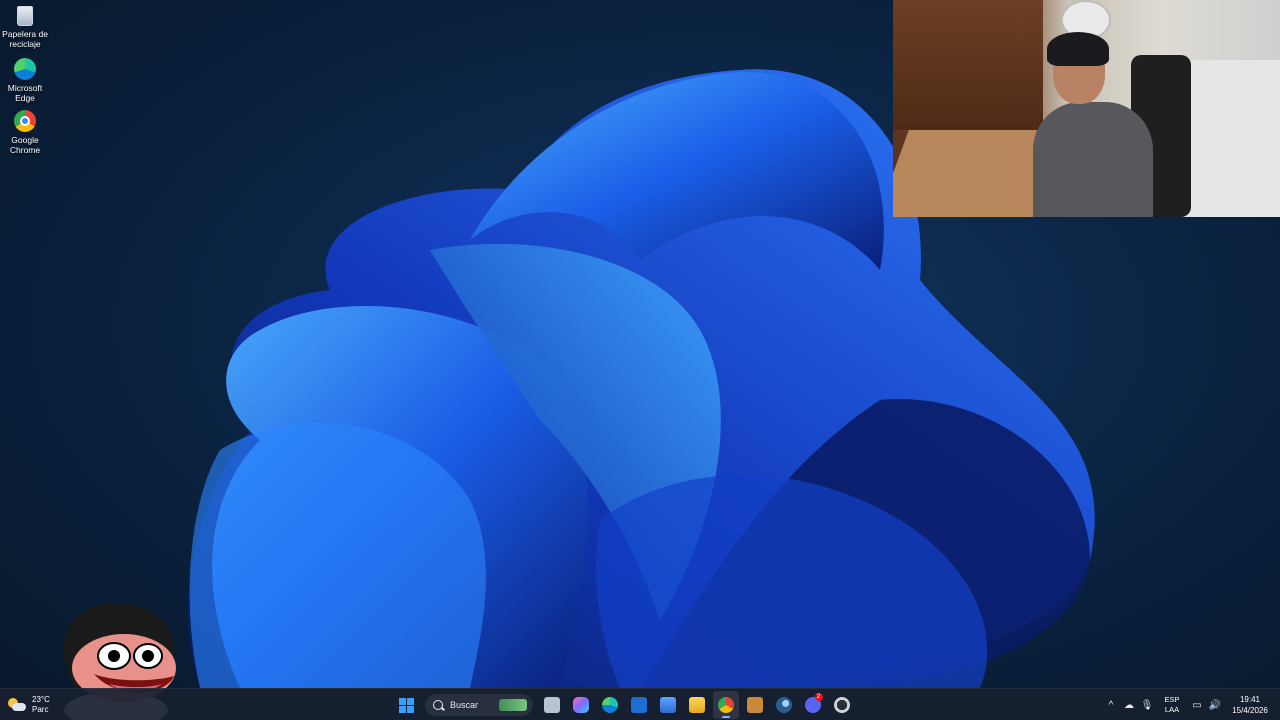 The width and height of the screenshot is (1280, 720). Describe the element at coordinates (1250, 699) in the screenshot. I see `clock-time: 19:41` at that location.